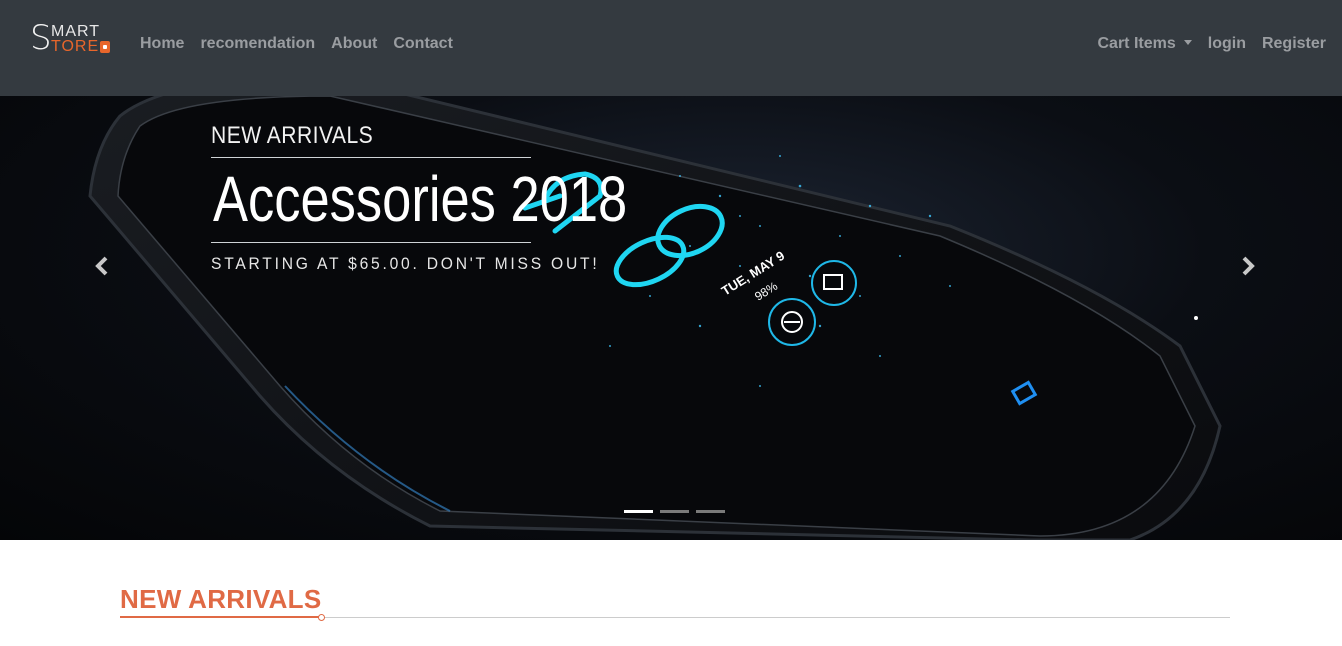 The width and height of the screenshot is (1342, 646). What do you see at coordinates (292, 135) in the screenshot?
I see `caption-eyebrow: NEW ARRIVALS` at bounding box center [292, 135].